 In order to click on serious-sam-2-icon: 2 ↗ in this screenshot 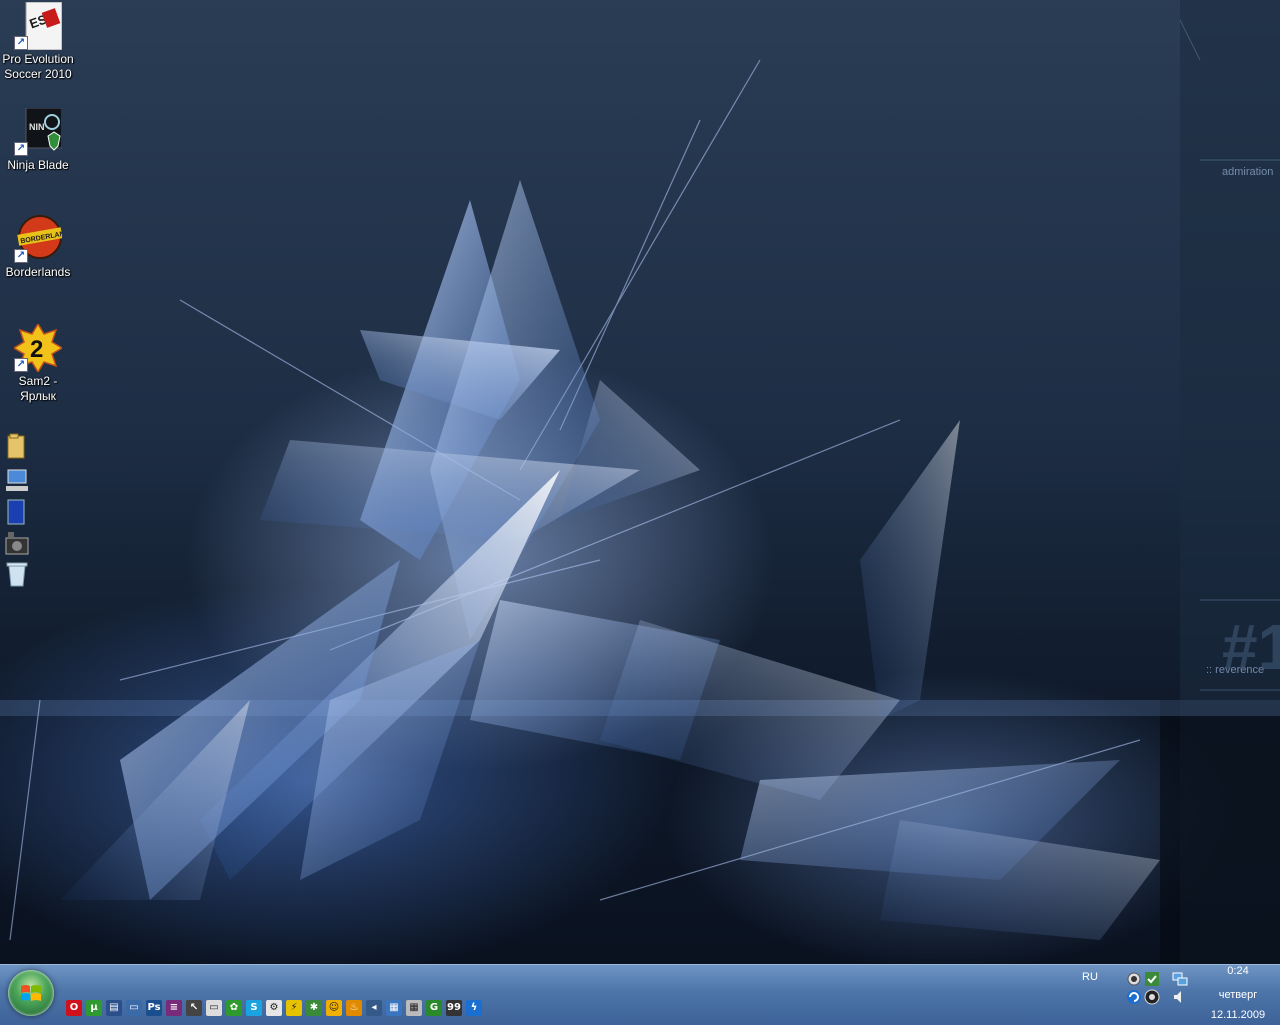, I will do `click(38, 348)`.